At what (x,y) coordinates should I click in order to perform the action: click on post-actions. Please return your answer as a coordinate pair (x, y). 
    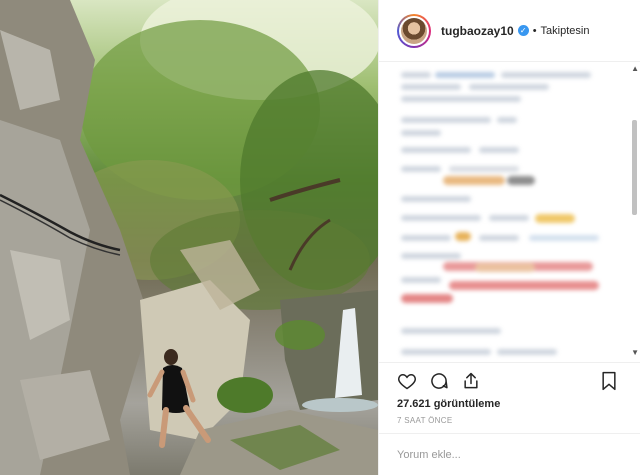
    Looking at the image, I should click on (509, 380).